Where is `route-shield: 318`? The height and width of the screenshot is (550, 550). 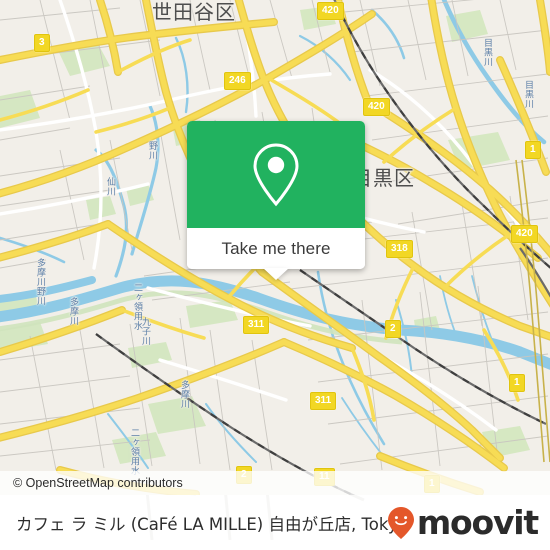 route-shield: 318 is located at coordinates (399, 249).